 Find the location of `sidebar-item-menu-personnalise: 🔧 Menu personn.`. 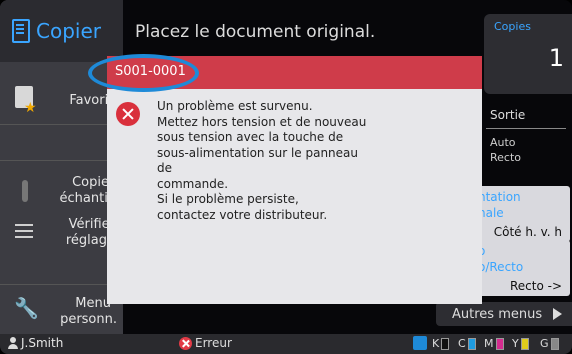

sidebar-item-menu-personnalise: 🔧 Menu personn. is located at coordinates (61, 312).